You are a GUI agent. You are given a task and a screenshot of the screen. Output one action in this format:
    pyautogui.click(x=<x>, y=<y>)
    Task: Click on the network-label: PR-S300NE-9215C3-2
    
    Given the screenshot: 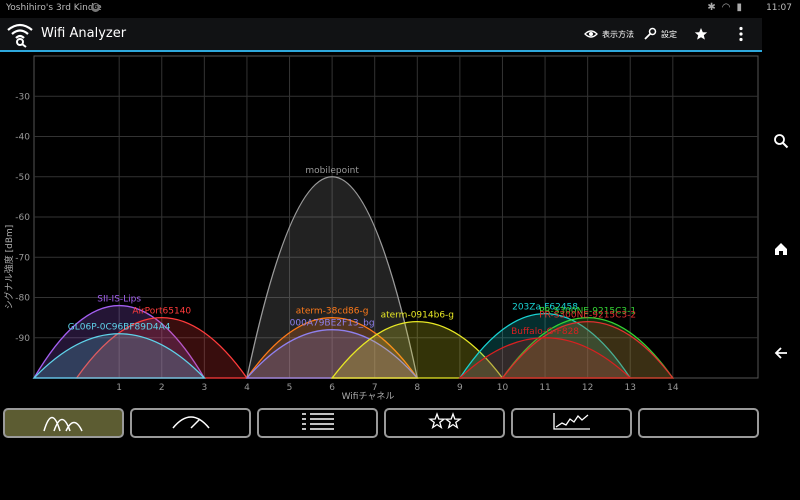 What is the action you would take?
    pyautogui.click(x=587, y=316)
    